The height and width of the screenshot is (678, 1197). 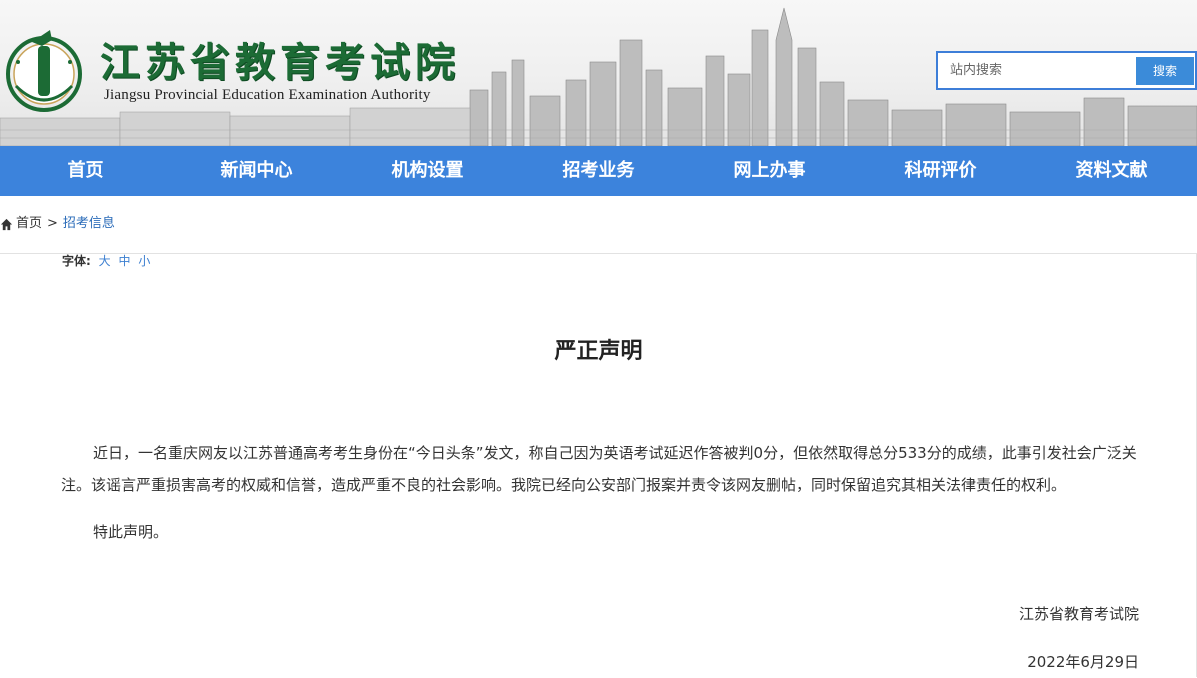 What do you see at coordinates (1036, 70) in the screenshot?
I see `search-input` at bounding box center [1036, 70].